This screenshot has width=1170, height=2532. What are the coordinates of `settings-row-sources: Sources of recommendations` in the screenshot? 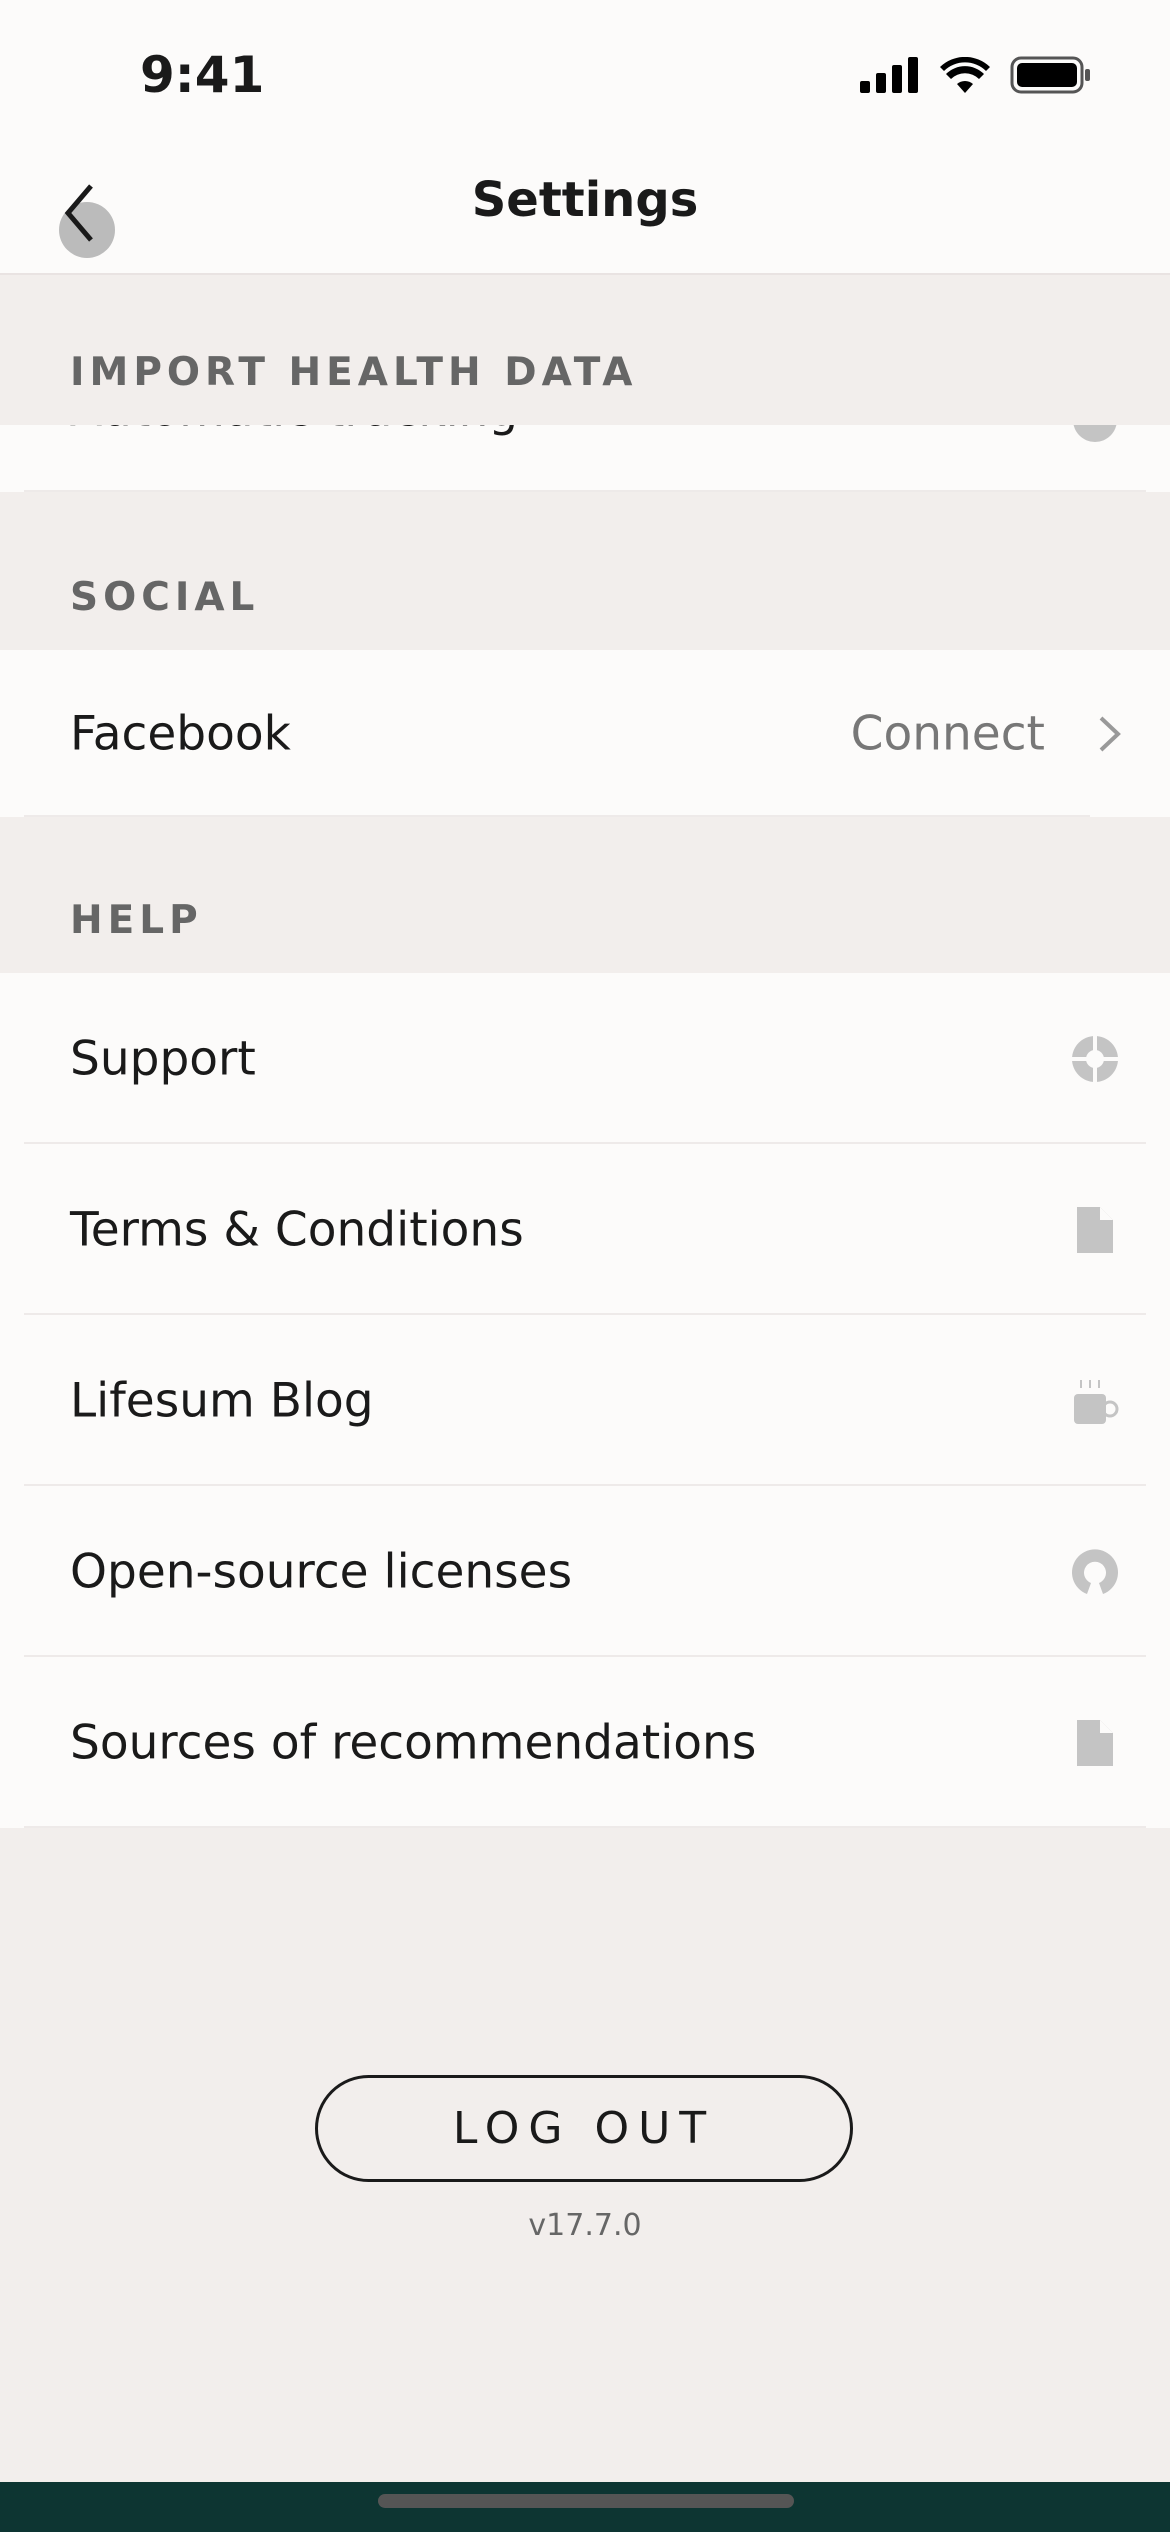 It's located at (585, 1742).